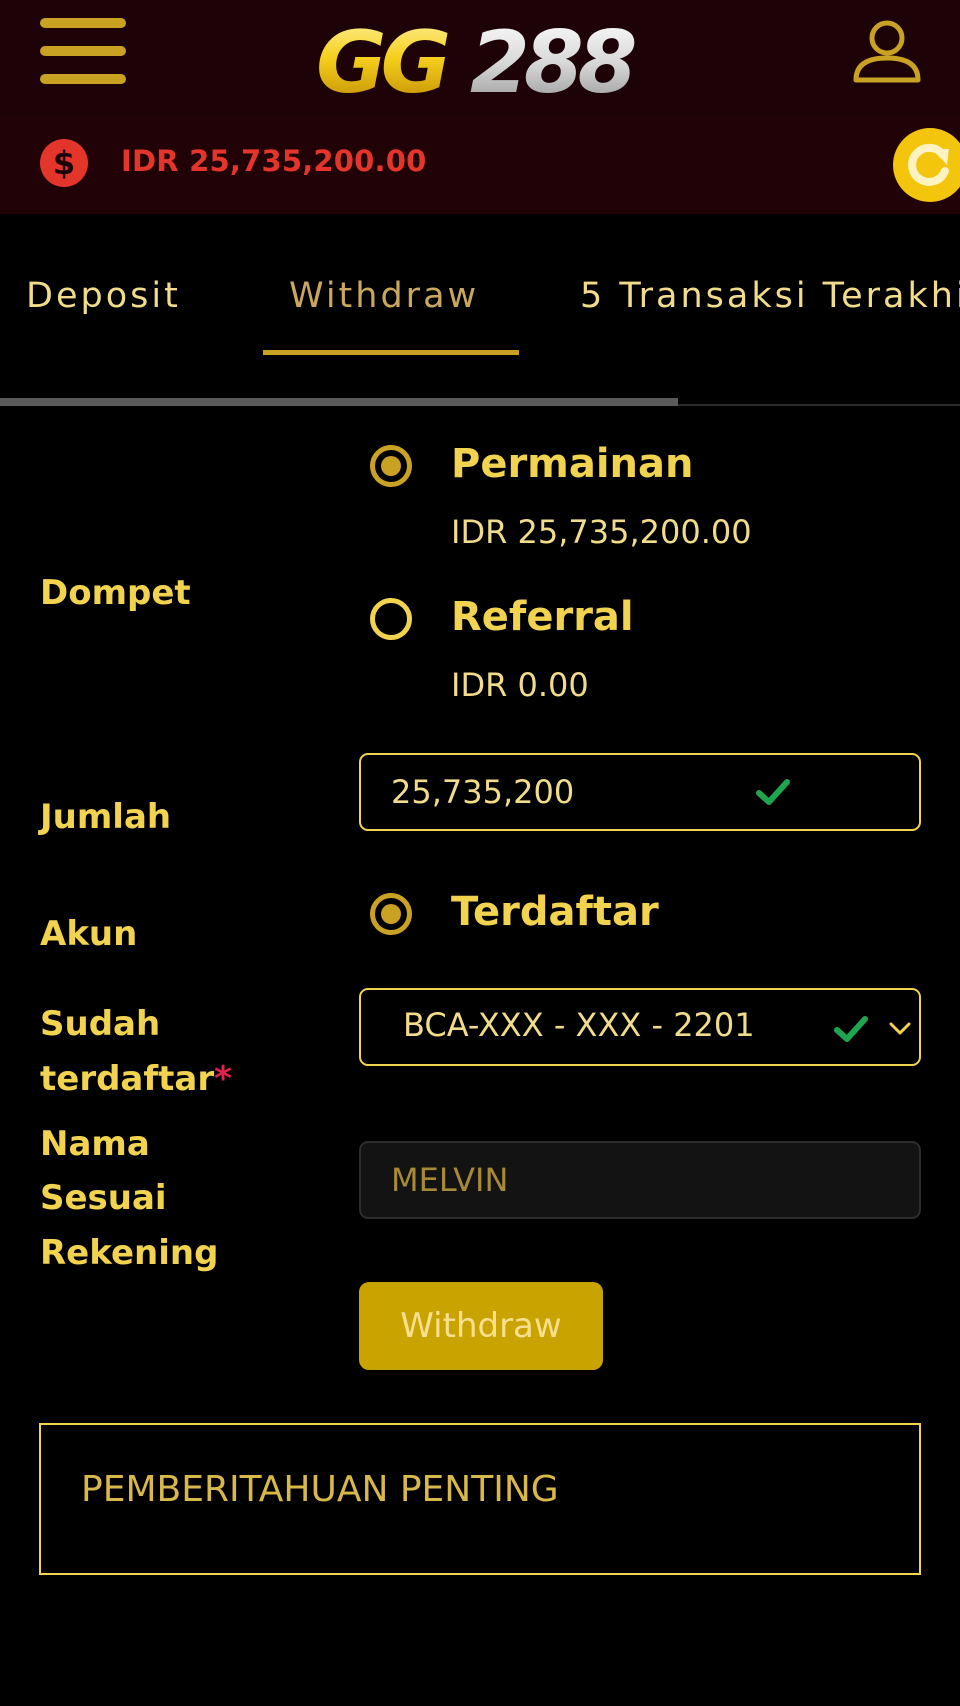 The image size is (960, 1706). What do you see at coordinates (887, 53) in the screenshot?
I see `user-profile-icon` at bounding box center [887, 53].